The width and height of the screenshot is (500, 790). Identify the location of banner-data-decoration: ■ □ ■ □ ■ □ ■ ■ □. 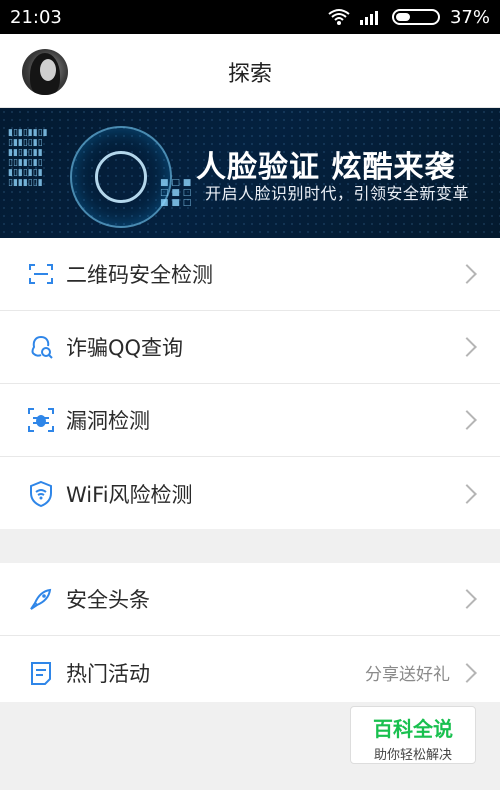
(176, 193).